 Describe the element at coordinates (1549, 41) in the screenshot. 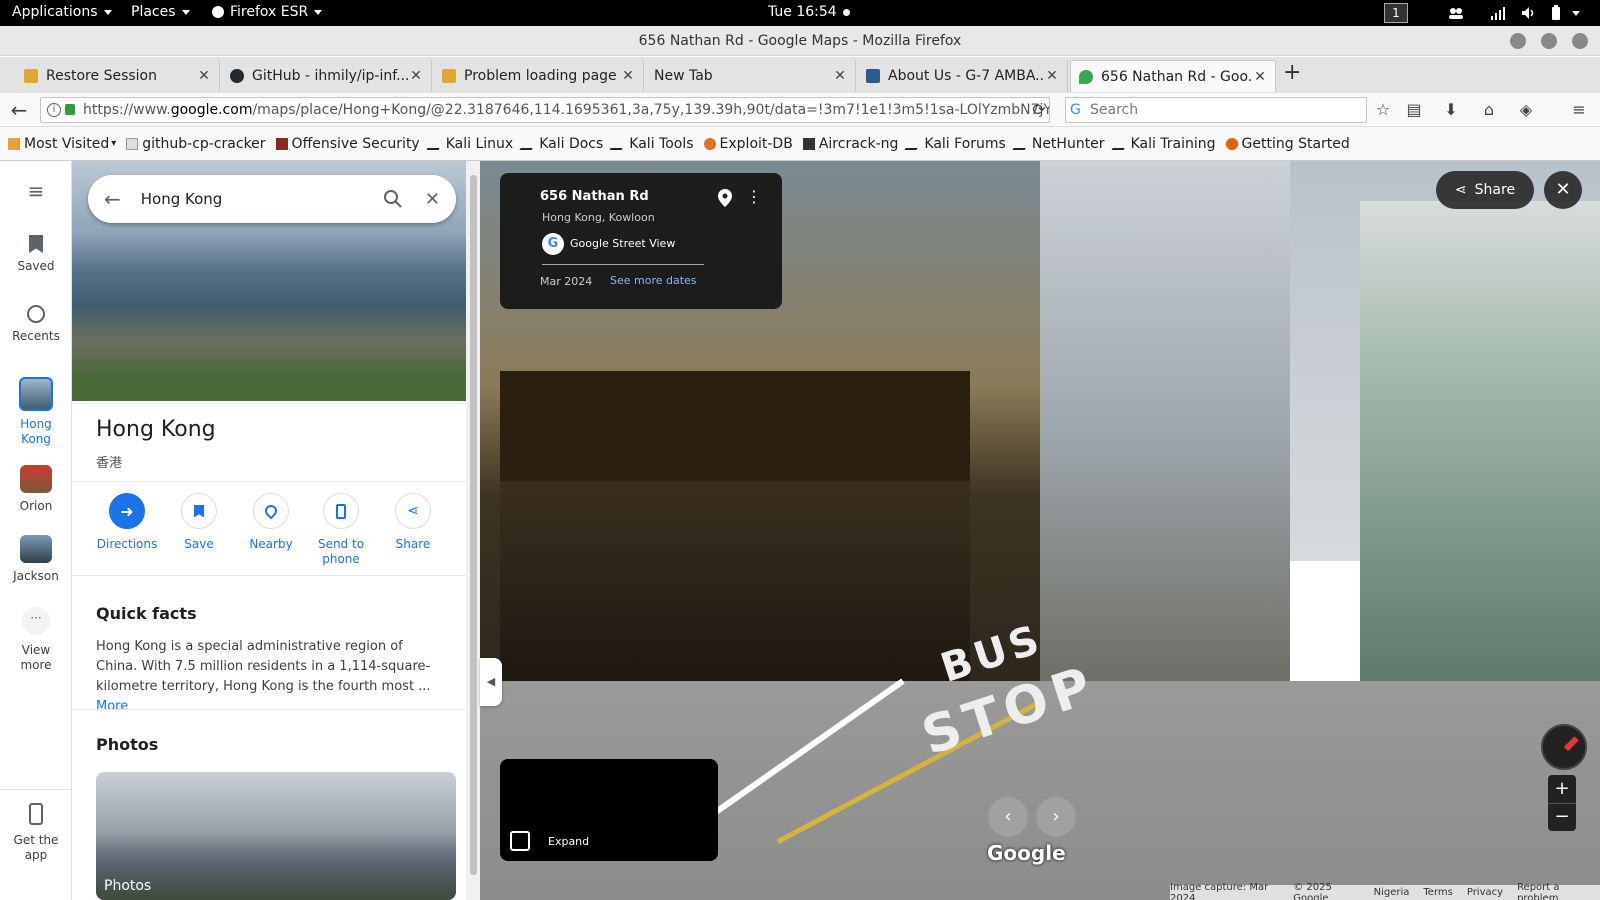

I see `maximize-button` at that location.